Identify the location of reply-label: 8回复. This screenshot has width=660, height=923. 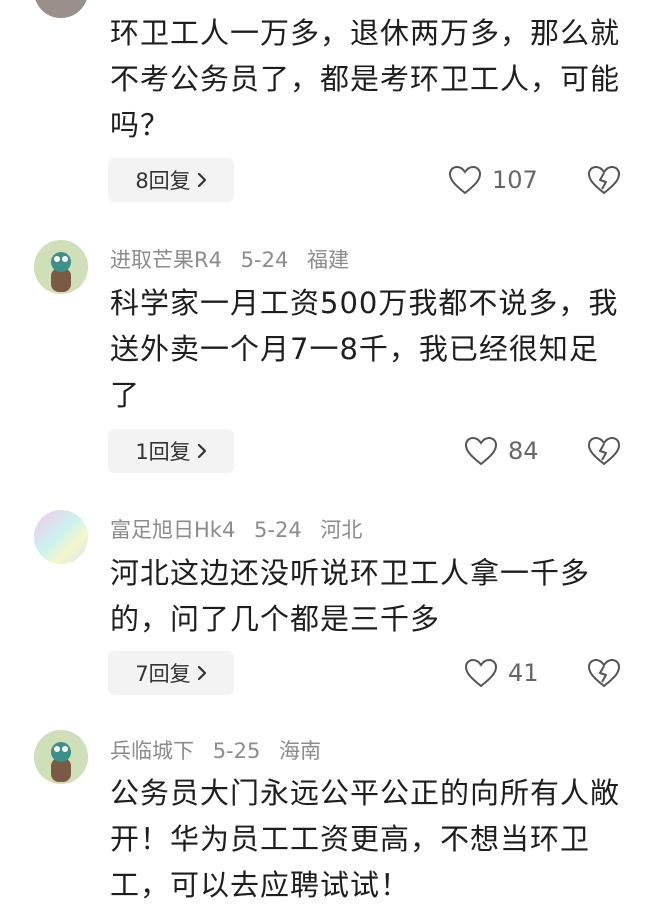
(163, 181).